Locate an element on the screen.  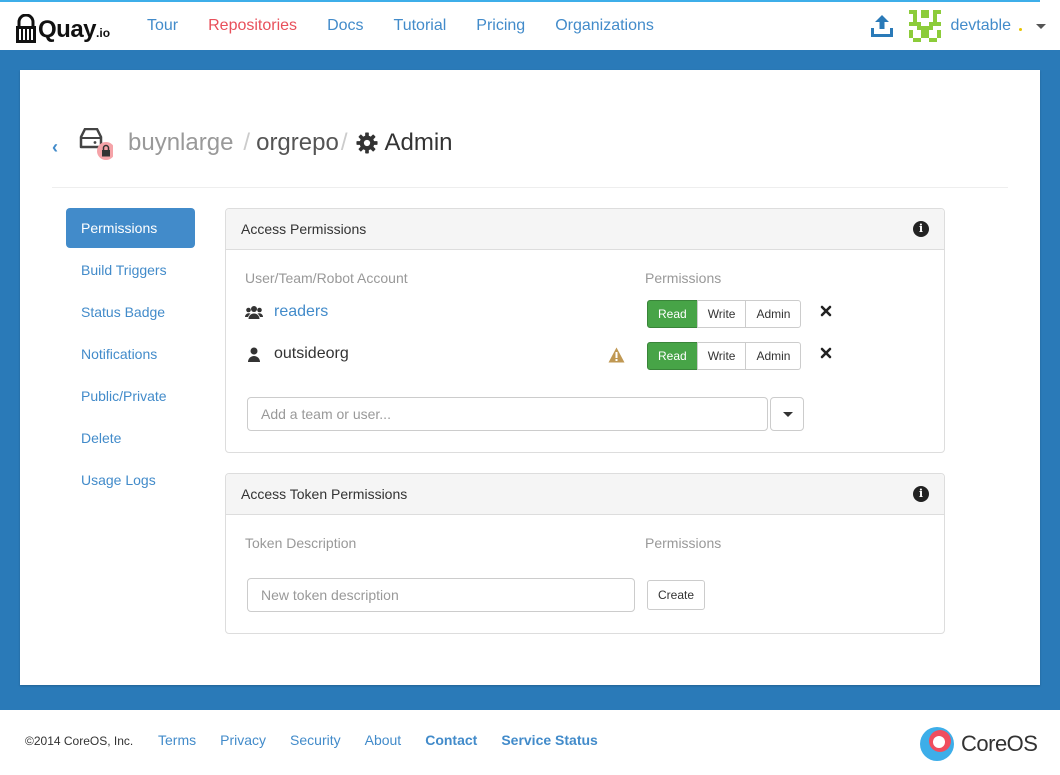
entity-name: outsideorg is located at coordinates (311, 353).